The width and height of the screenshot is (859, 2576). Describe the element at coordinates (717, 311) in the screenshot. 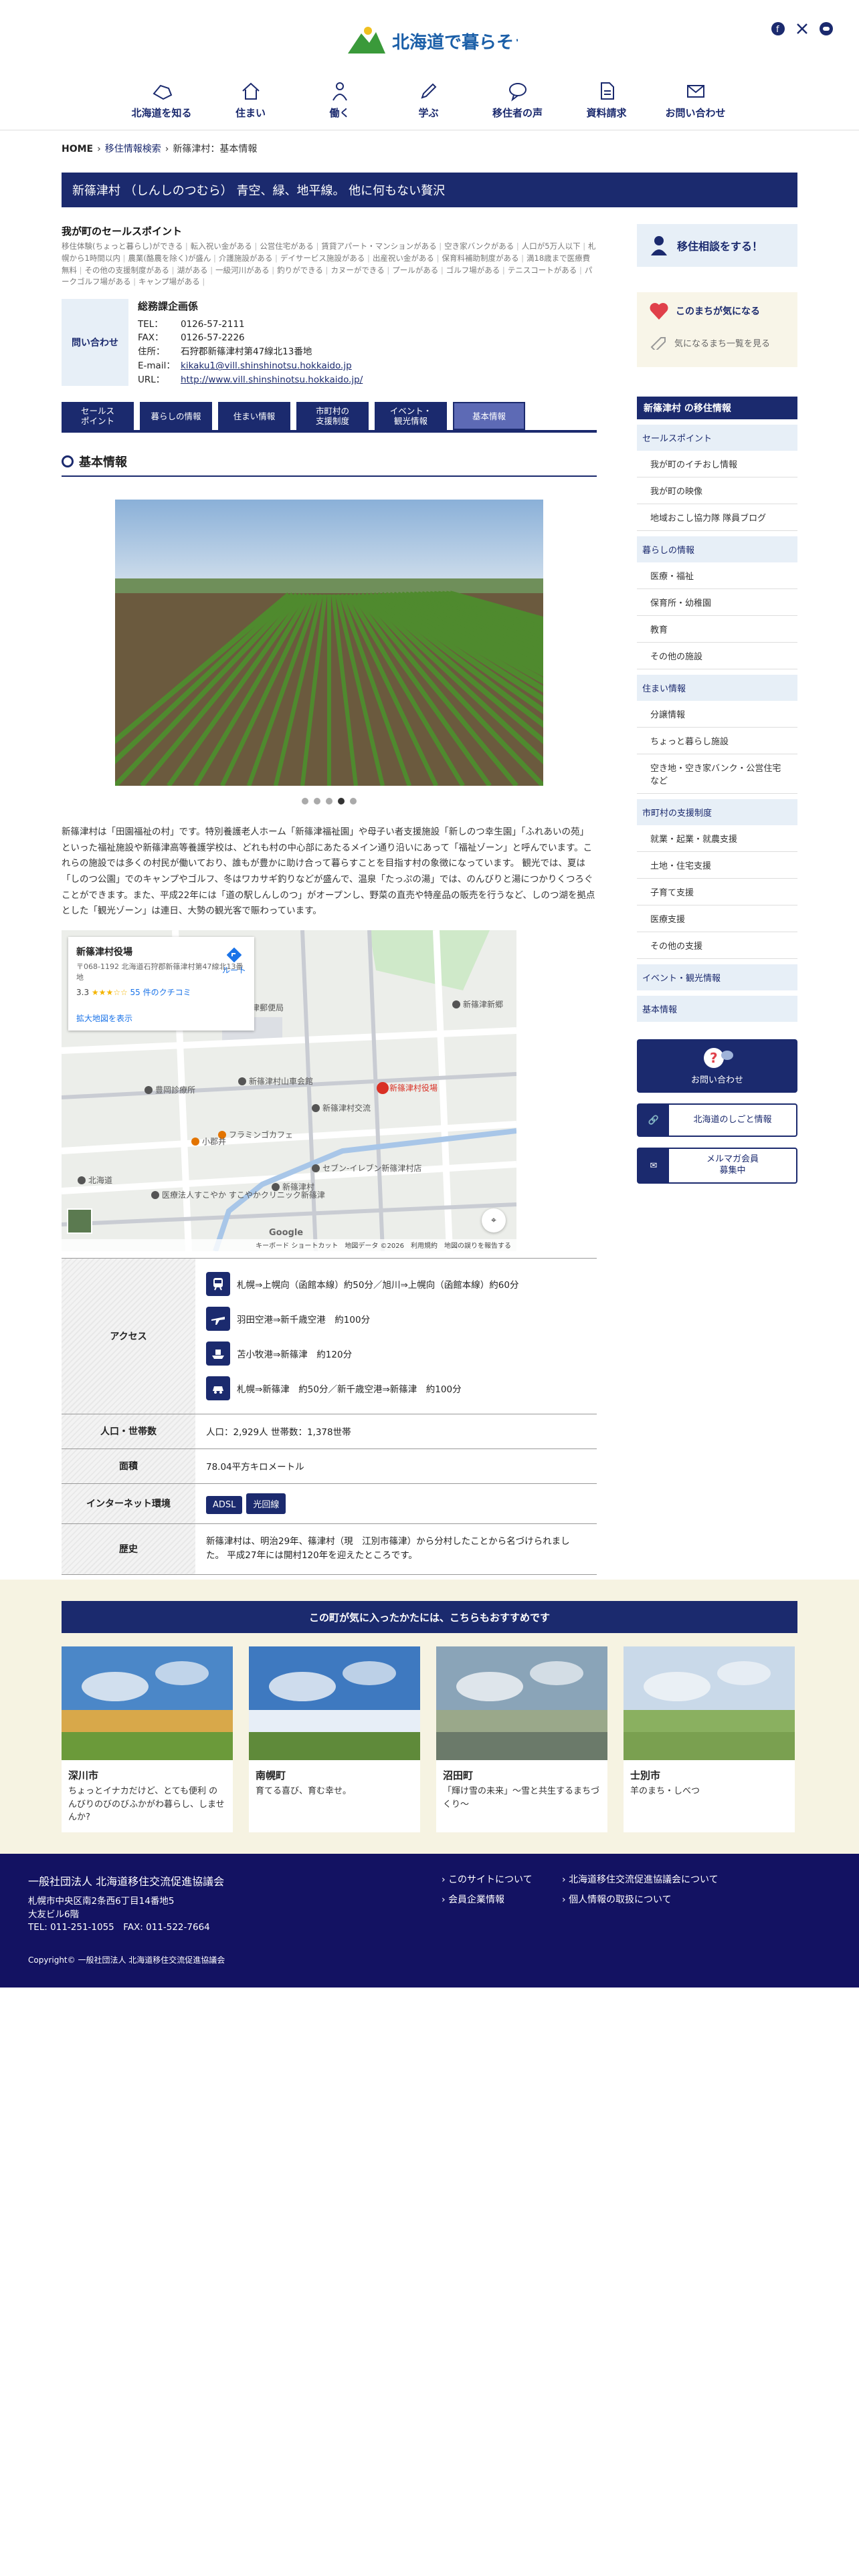

I see `favorite-button: このまちが気になる` at that location.